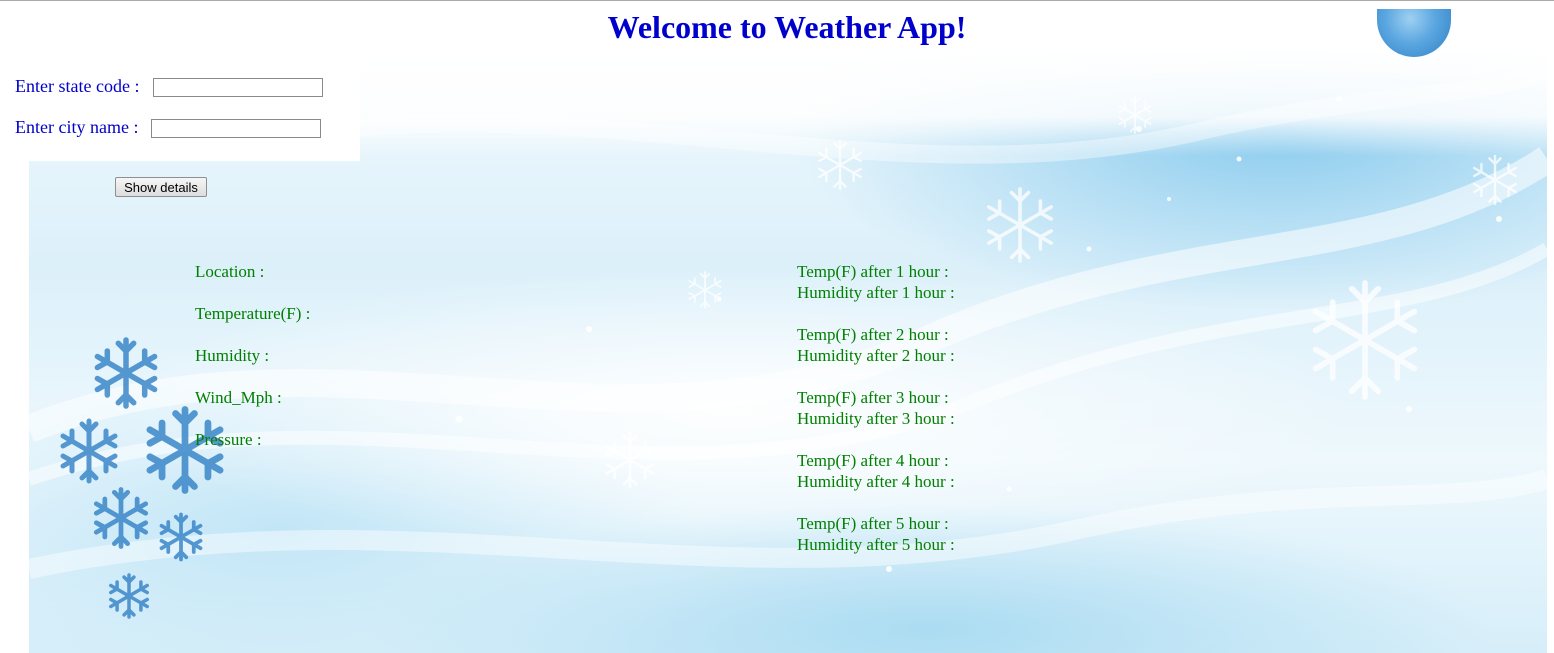  Describe the element at coordinates (228, 439) in the screenshot. I see `pressure-label: Pressure :` at that location.